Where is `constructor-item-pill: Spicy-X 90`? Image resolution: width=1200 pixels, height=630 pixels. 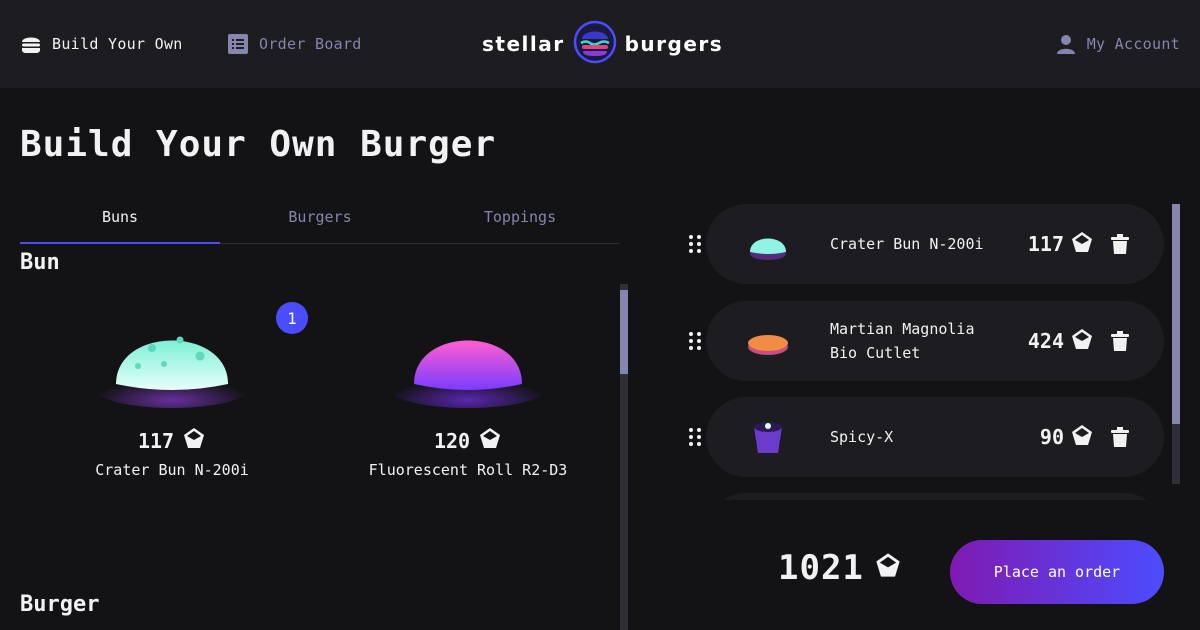 constructor-item-pill: Spicy-X 90 is located at coordinates (935, 437).